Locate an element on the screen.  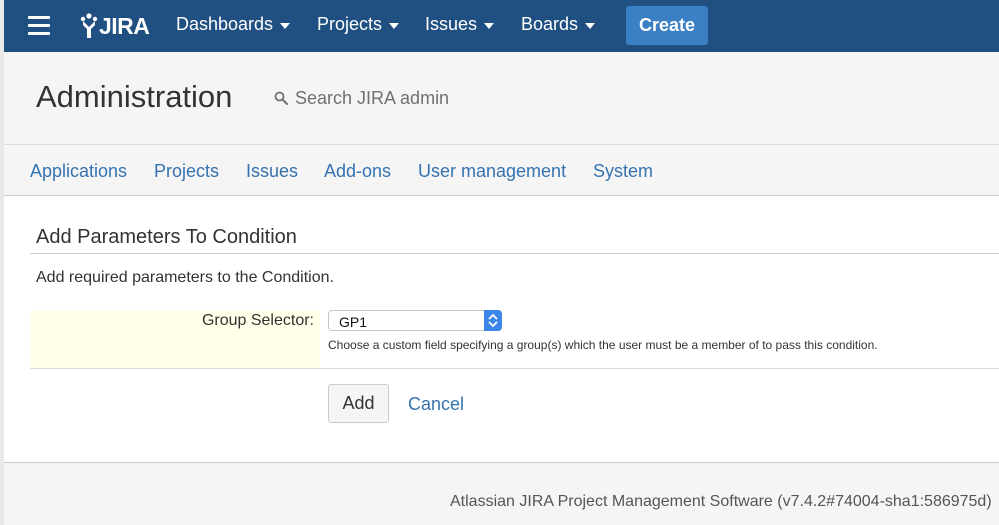
nav-label: Dashboards is located at coordinates (225, 24).